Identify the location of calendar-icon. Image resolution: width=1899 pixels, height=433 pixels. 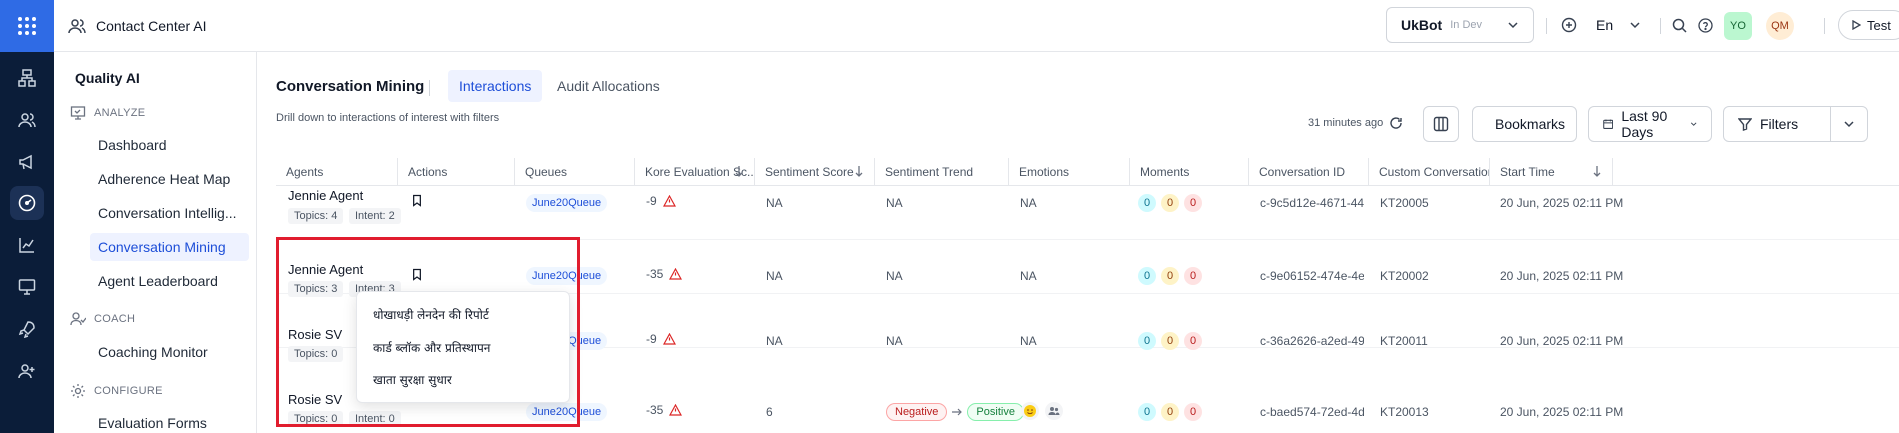
(1608, 124).